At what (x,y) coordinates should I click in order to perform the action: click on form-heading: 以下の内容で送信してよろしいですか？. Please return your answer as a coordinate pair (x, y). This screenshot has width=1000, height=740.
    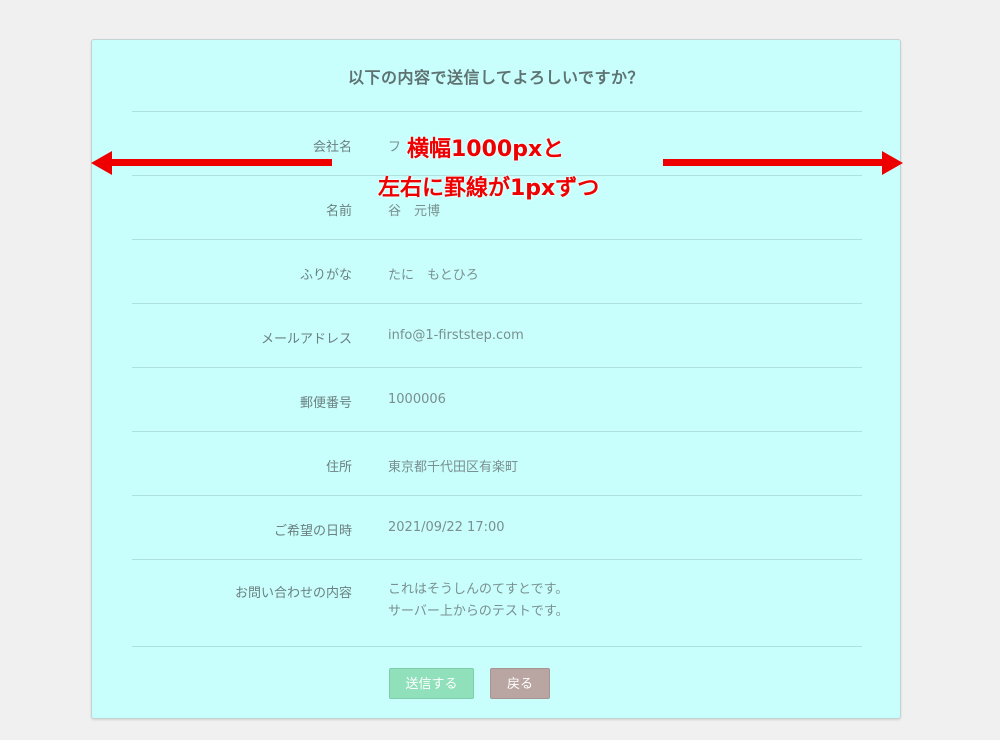
    Looking at the image, I should click on (496, 77).